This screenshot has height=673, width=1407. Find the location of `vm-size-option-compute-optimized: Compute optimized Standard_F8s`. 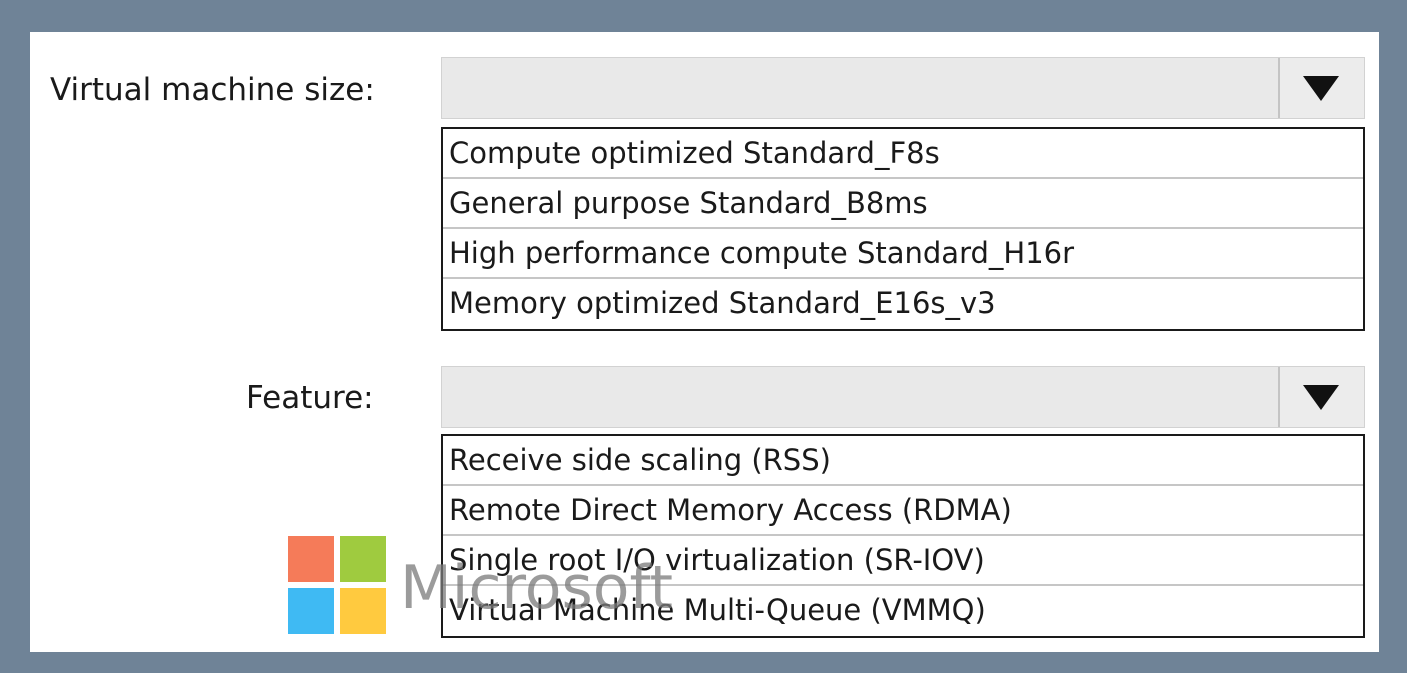

vm-size-option-compute-optimized: Compute optimized Standard_F8s is located at coordinates (903, 154).